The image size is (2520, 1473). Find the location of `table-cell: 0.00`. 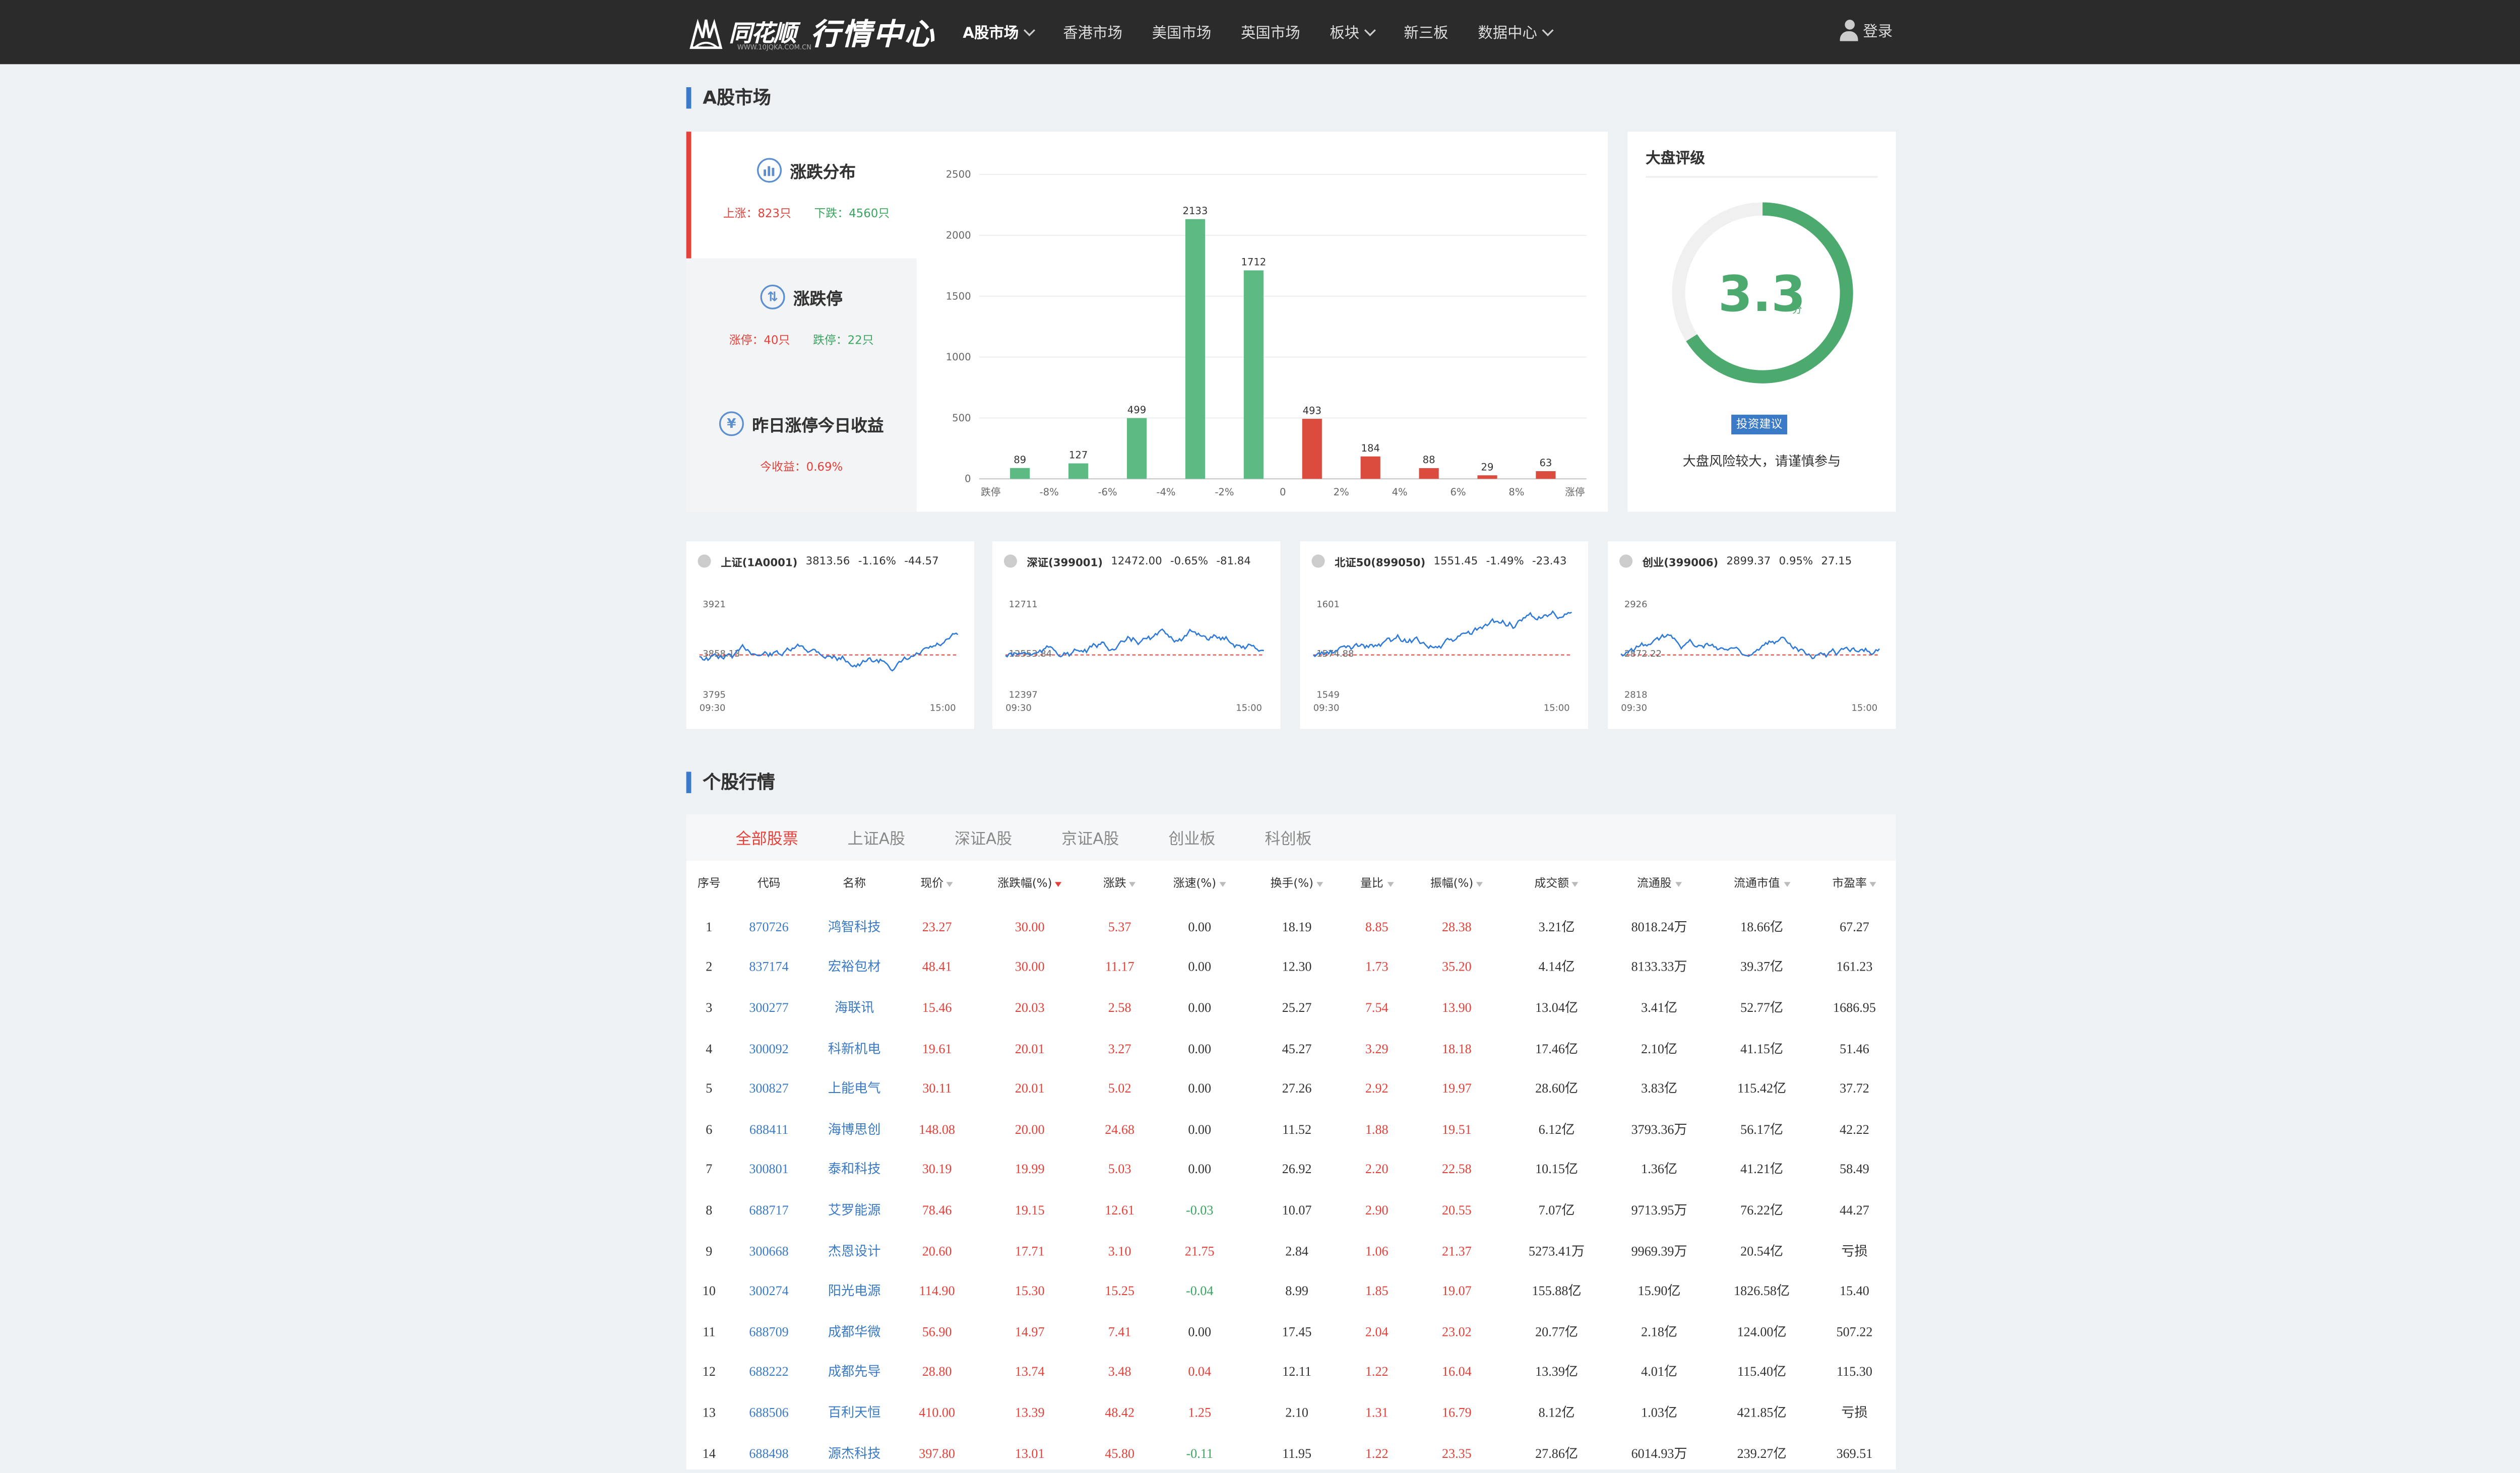

table-cell: 0.00 is located at coordinates (1200, 1130).